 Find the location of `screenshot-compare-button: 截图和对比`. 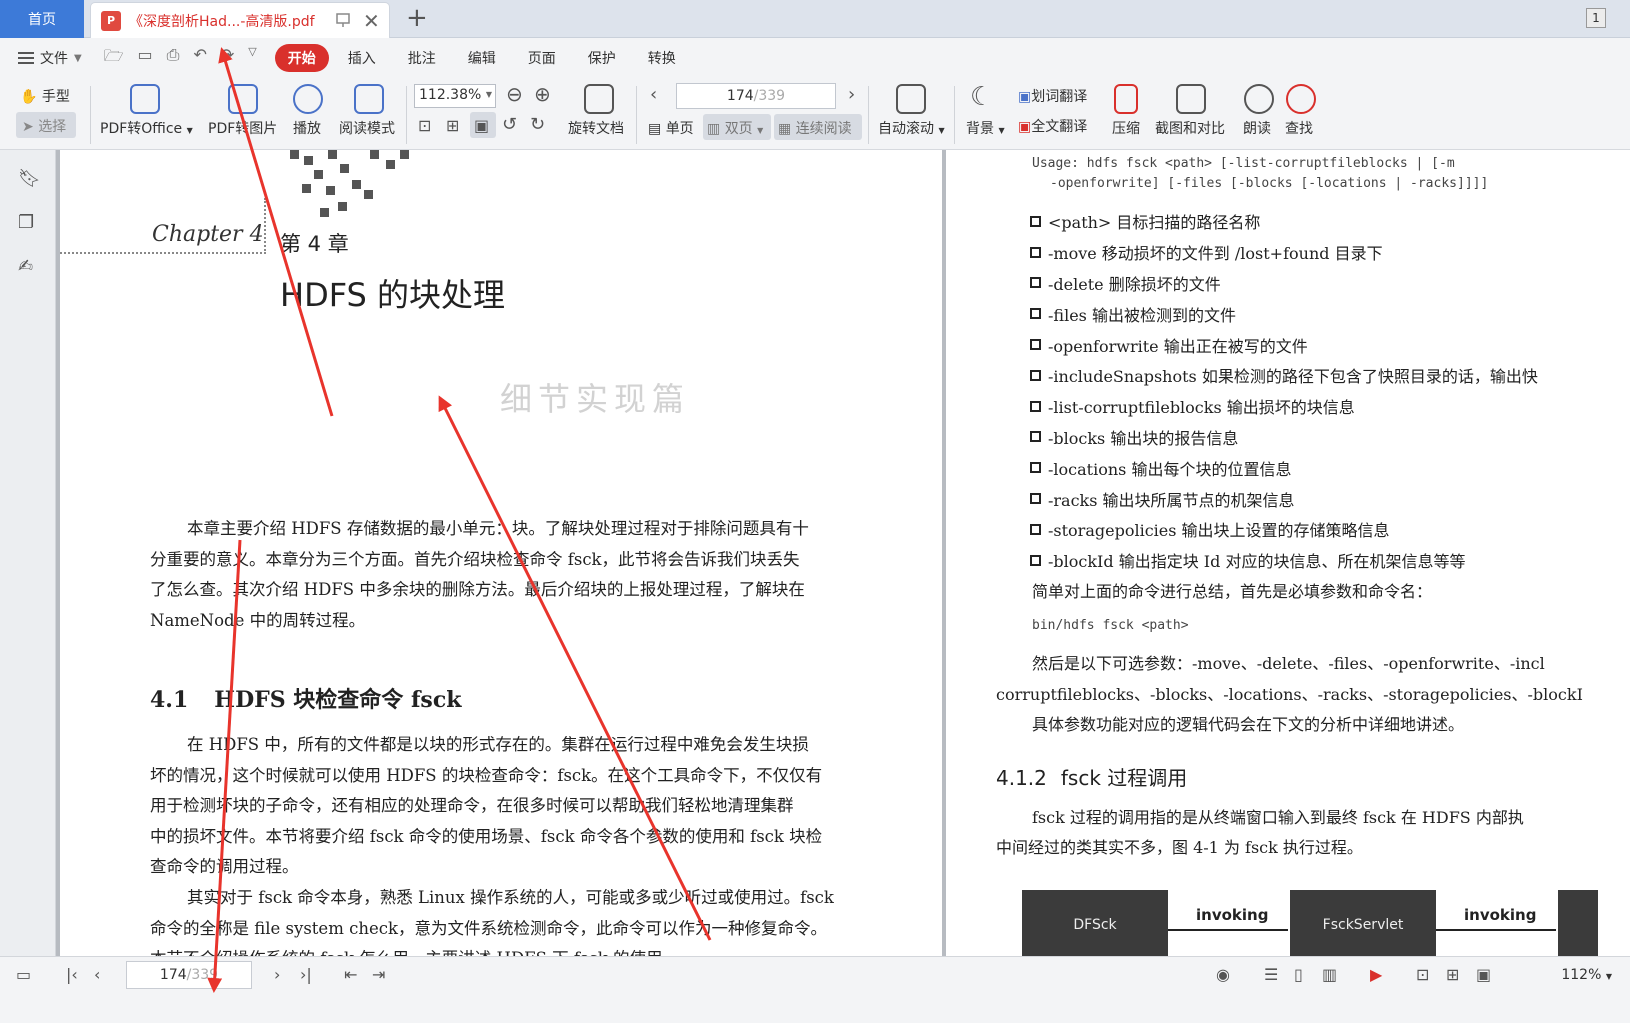

screenshot-compare-button: 截图和对比 is located at coordinates (1190, 128).